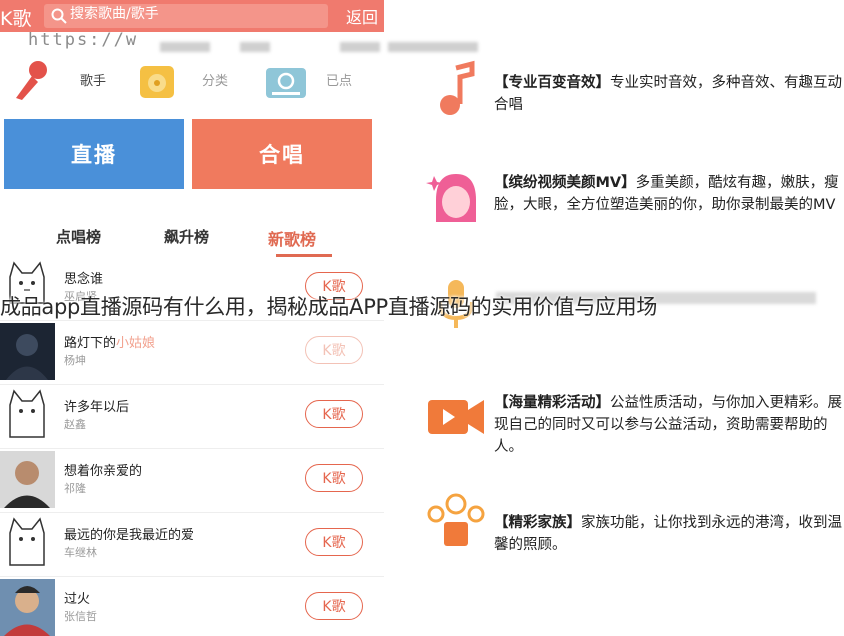  Describe the element at coordinates (83, 40) in the screenshot. I see `url-watermark: https://w` at that location.